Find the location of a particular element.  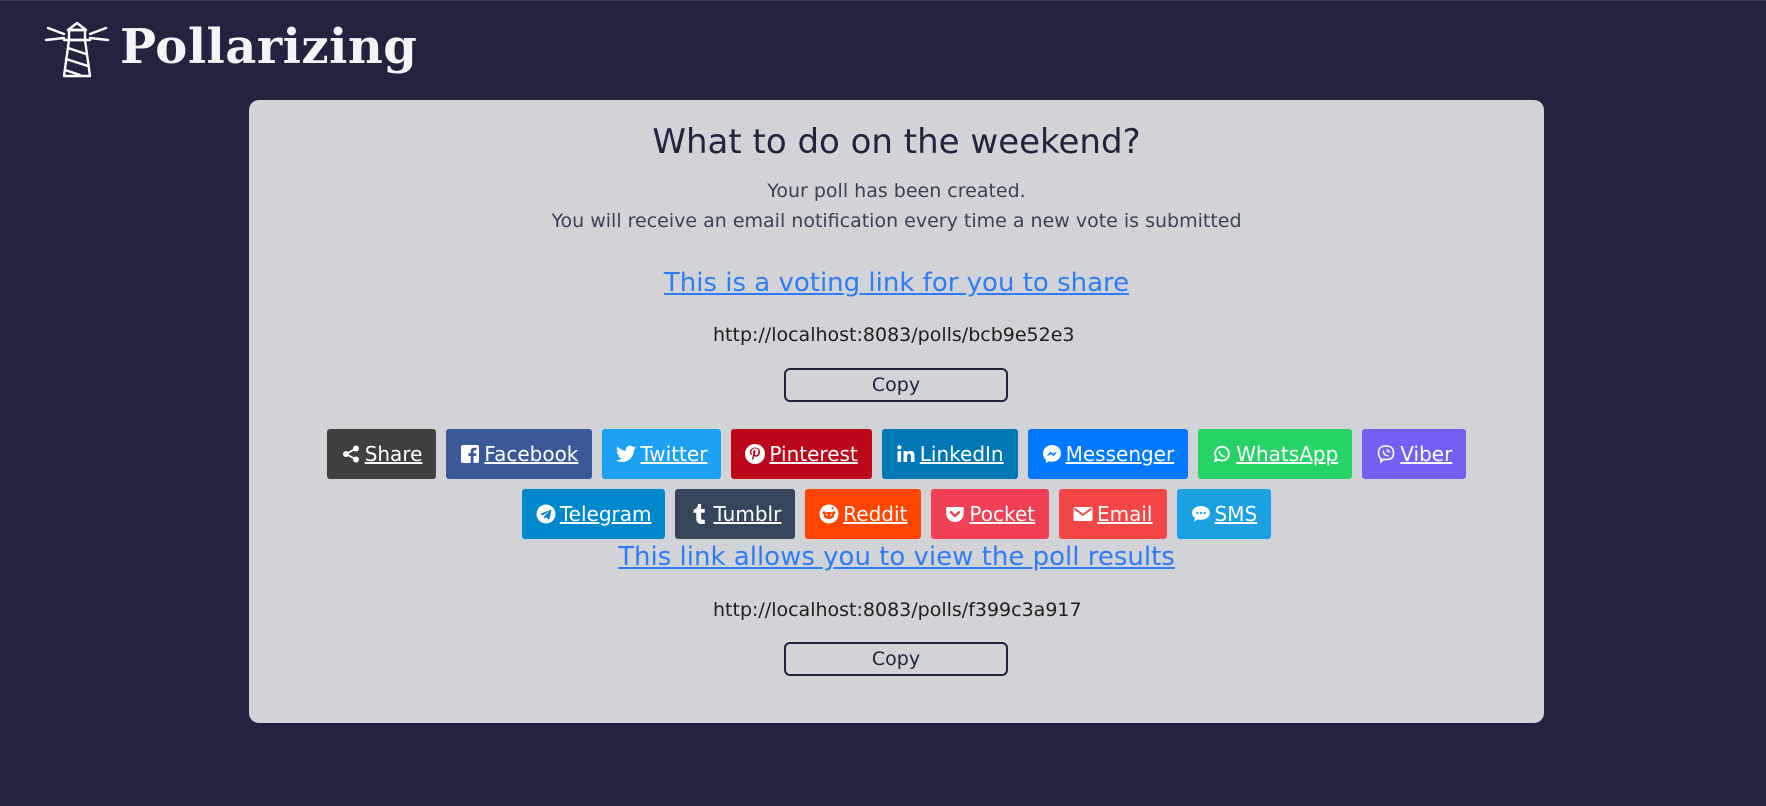

share-button: Share is located at coordinates (381, 454).